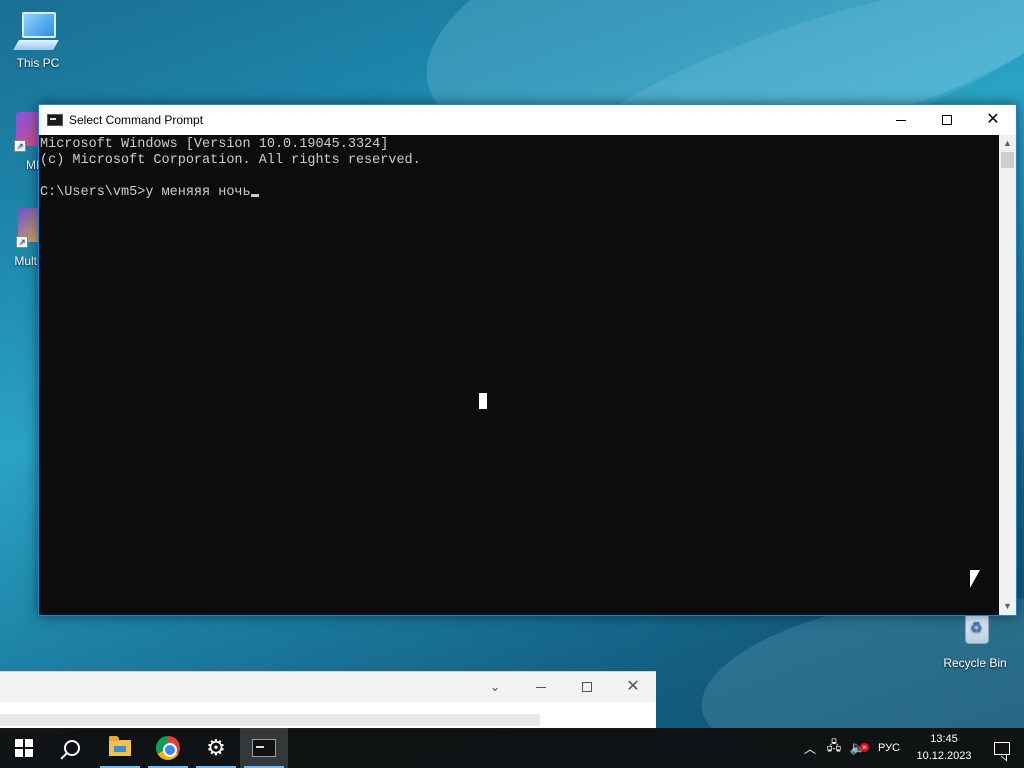 The width and height of the screenshot is (1024, 768). I want to click on console-prompt-line: C:\Users\vm5>у меняяя ночь, so click(519, 193).